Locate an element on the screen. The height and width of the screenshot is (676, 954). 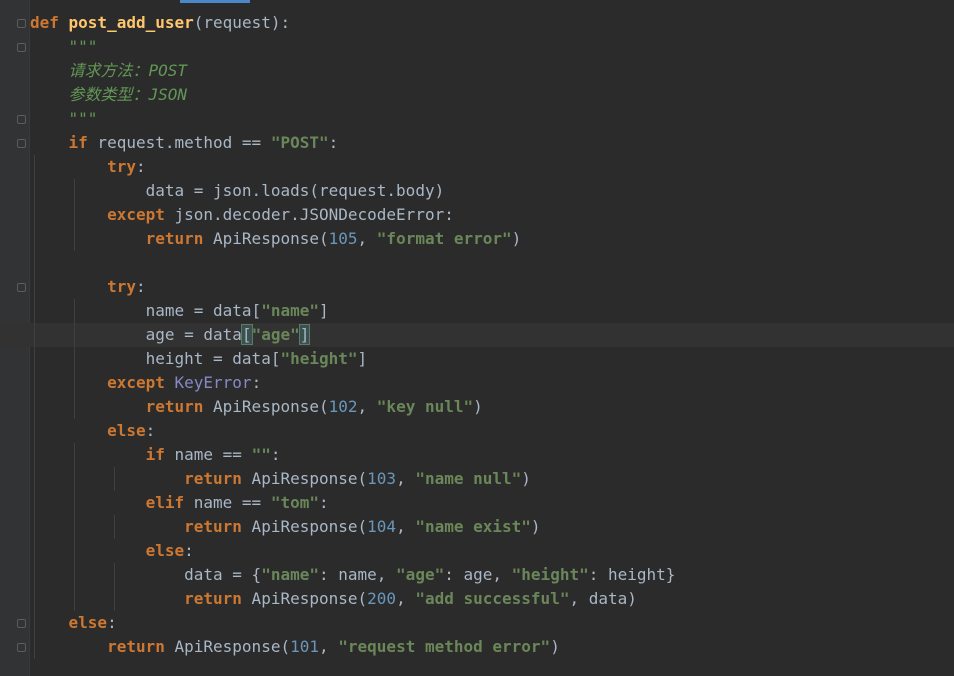
code-token: name == is located at coordinates (227, 502).